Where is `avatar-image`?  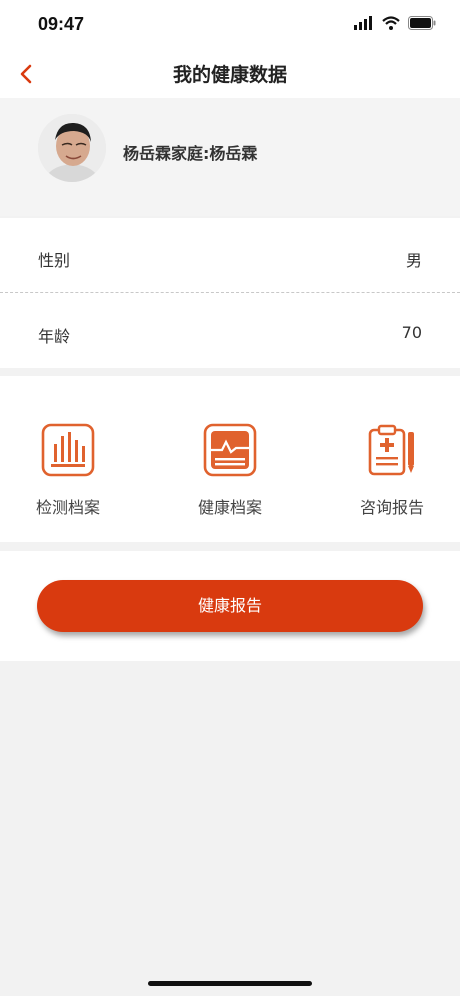
avatar-image is located at coordinates (72, 148).